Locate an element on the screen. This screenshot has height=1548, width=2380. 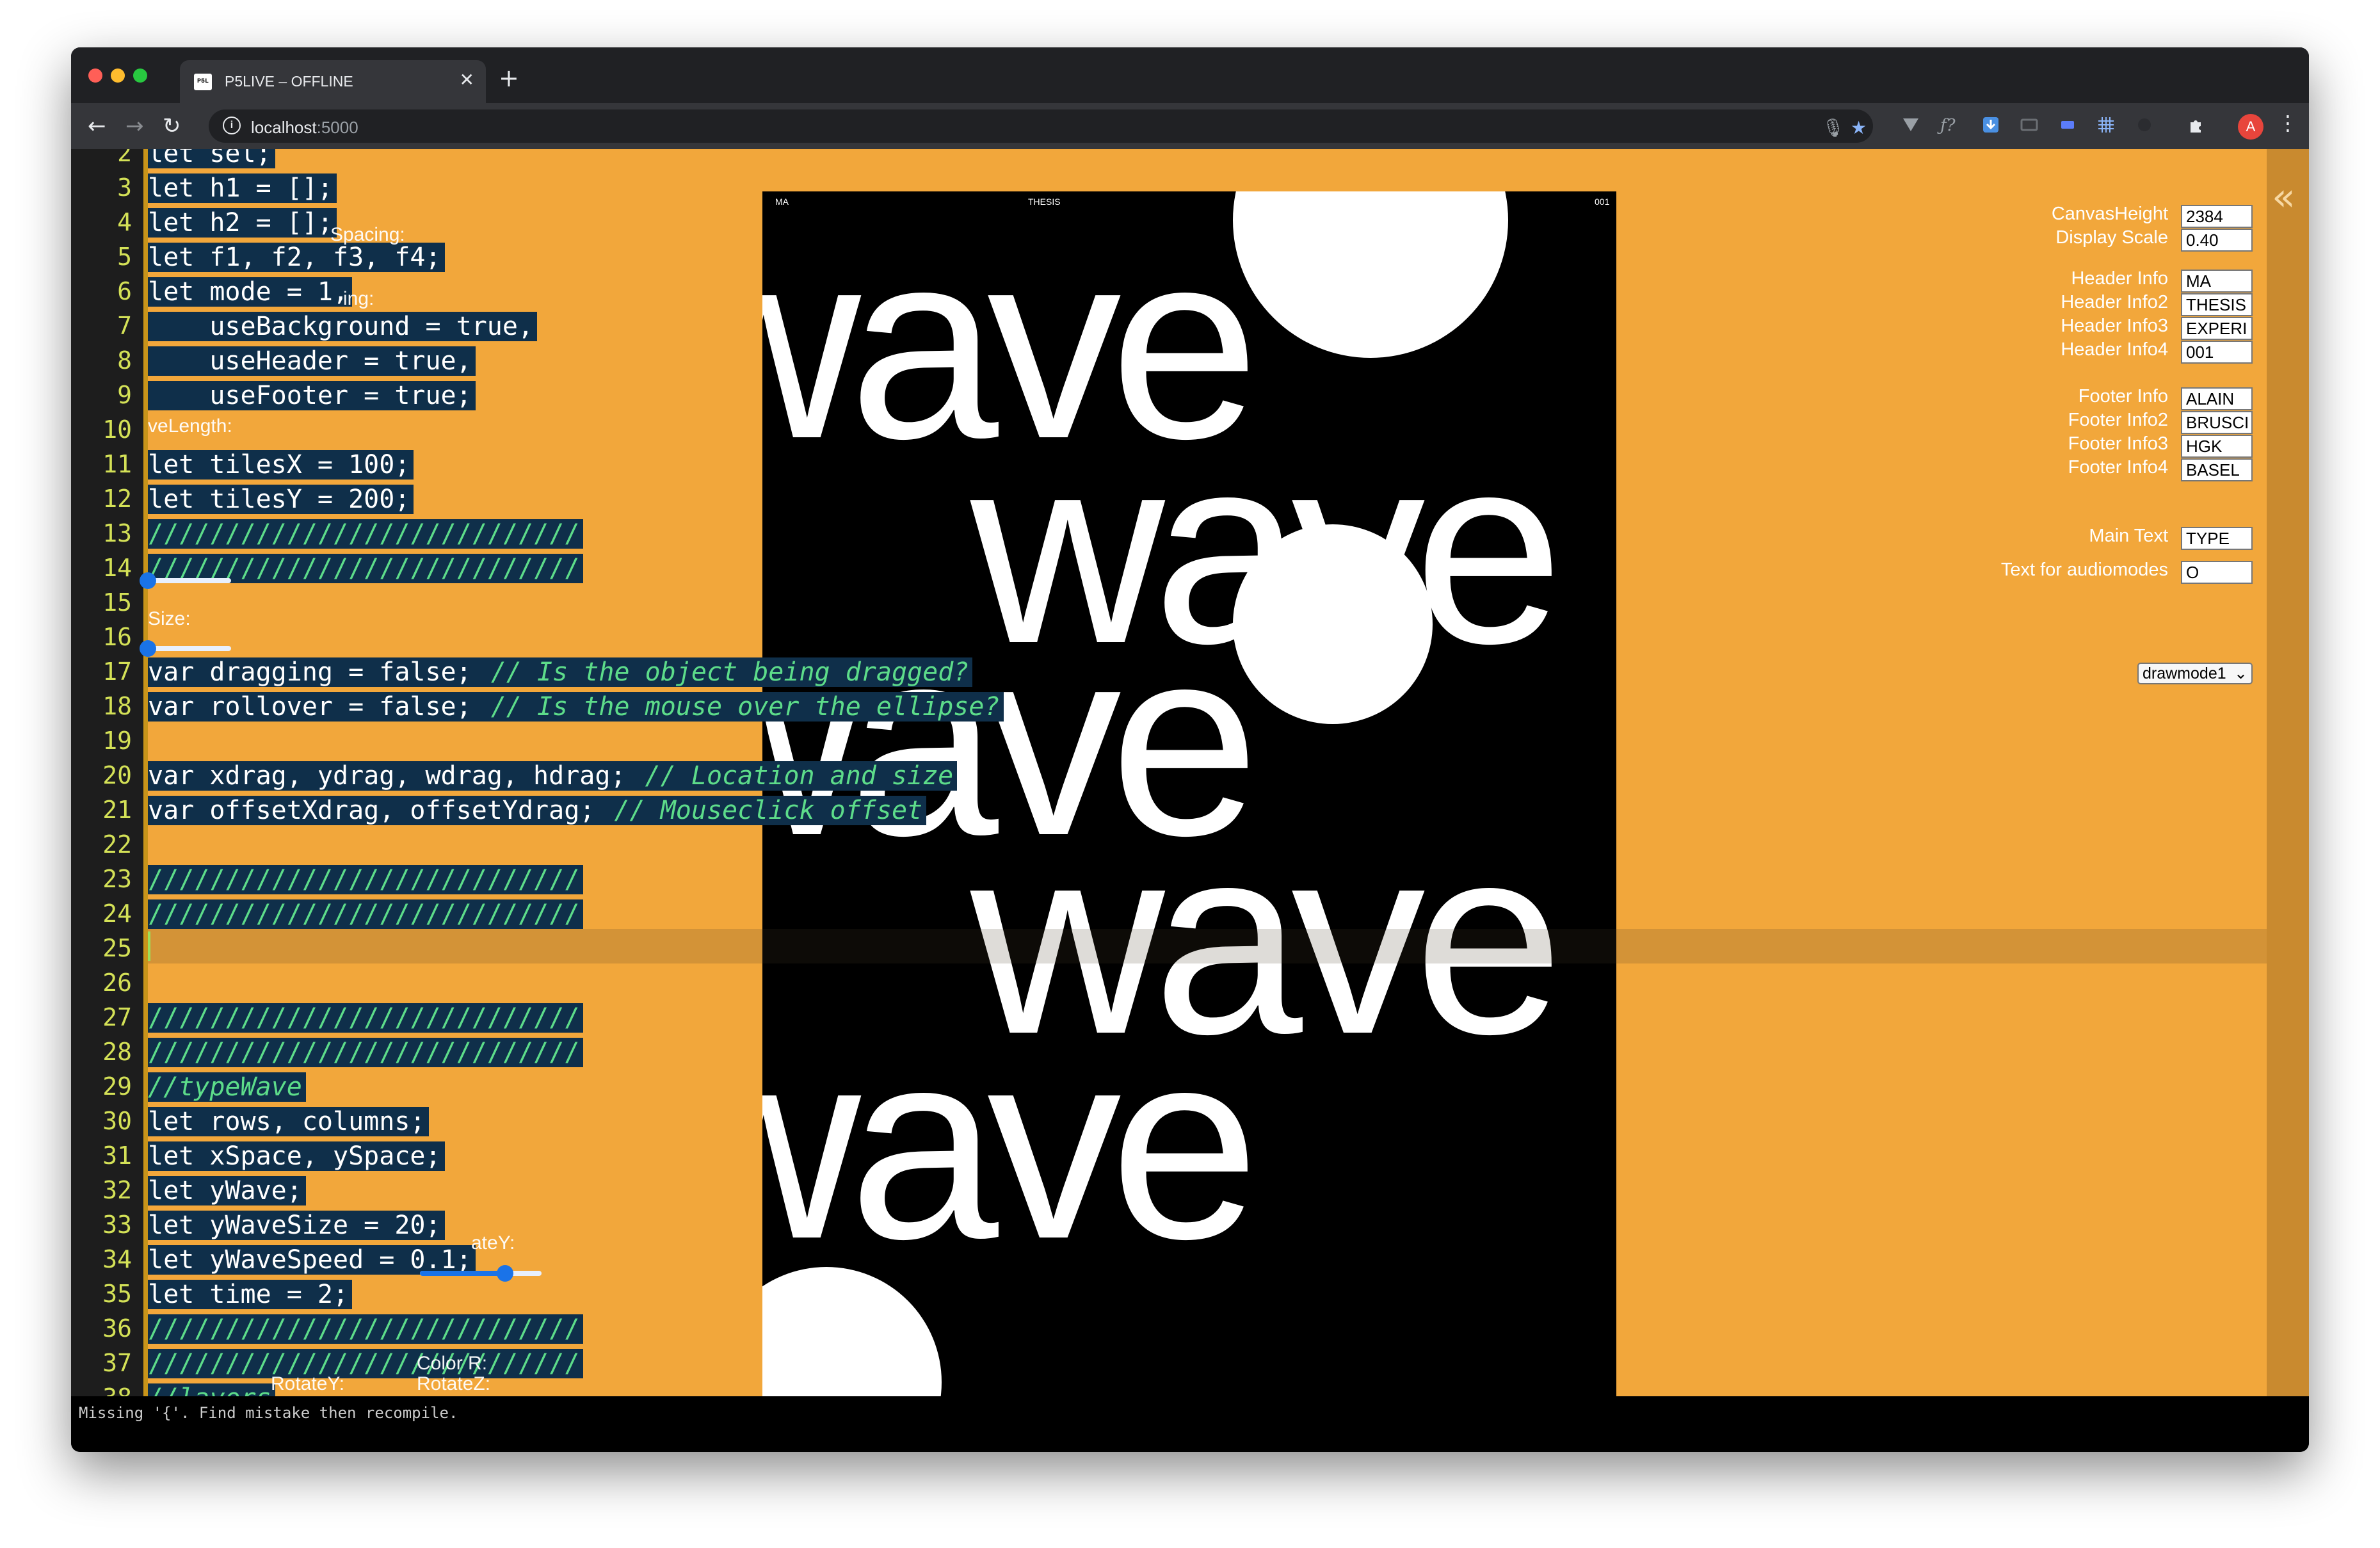
code-line: let h1 = []; is located at coordinates (242, 189).